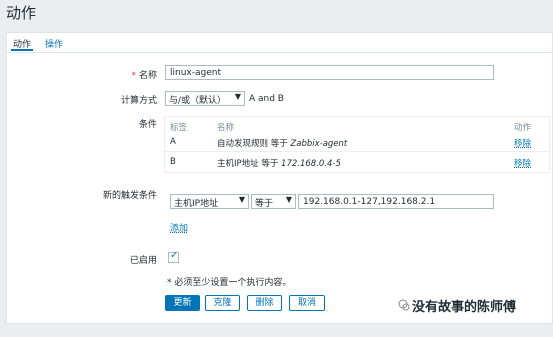 The width and height of the screenshot is (553, 337). Describe the element at coordinates (179, 128) in the screenshot. I see `col-label-header: 标签` at that location.